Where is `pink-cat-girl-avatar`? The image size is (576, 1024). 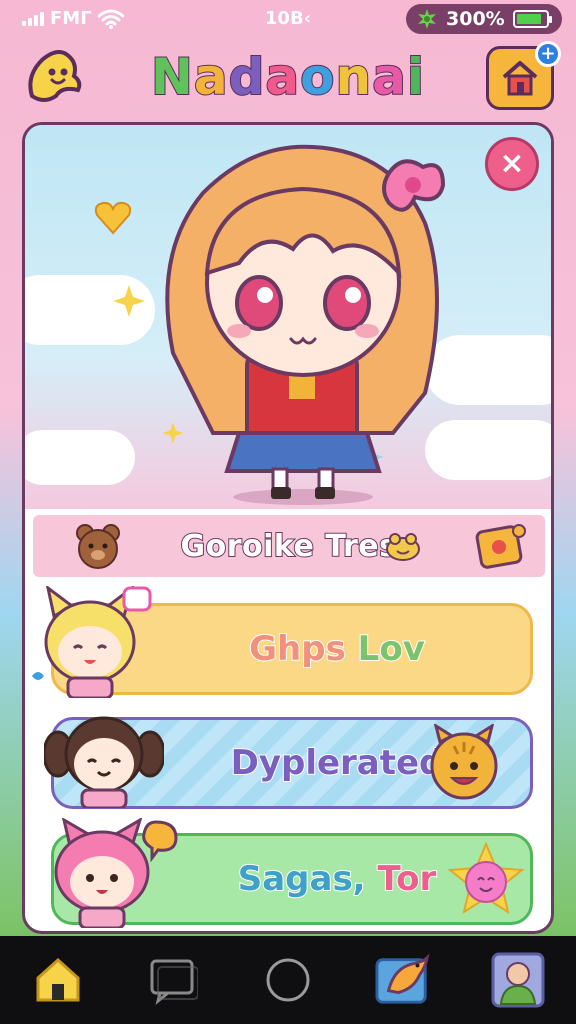
pink-cat-girl-avatar is located at coordinates (116, 873).